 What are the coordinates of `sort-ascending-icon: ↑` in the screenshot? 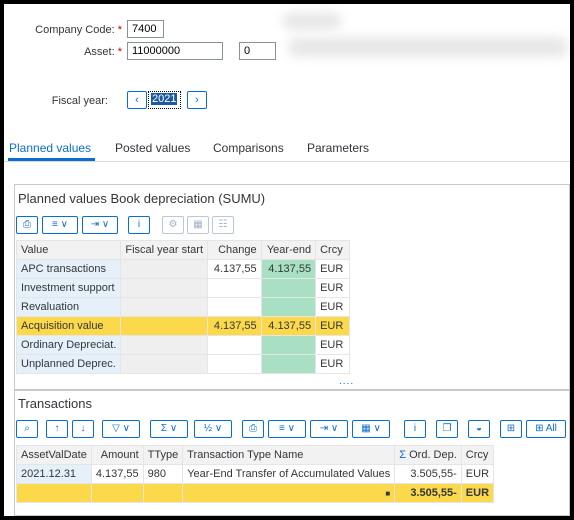 It's located at (57, 428).